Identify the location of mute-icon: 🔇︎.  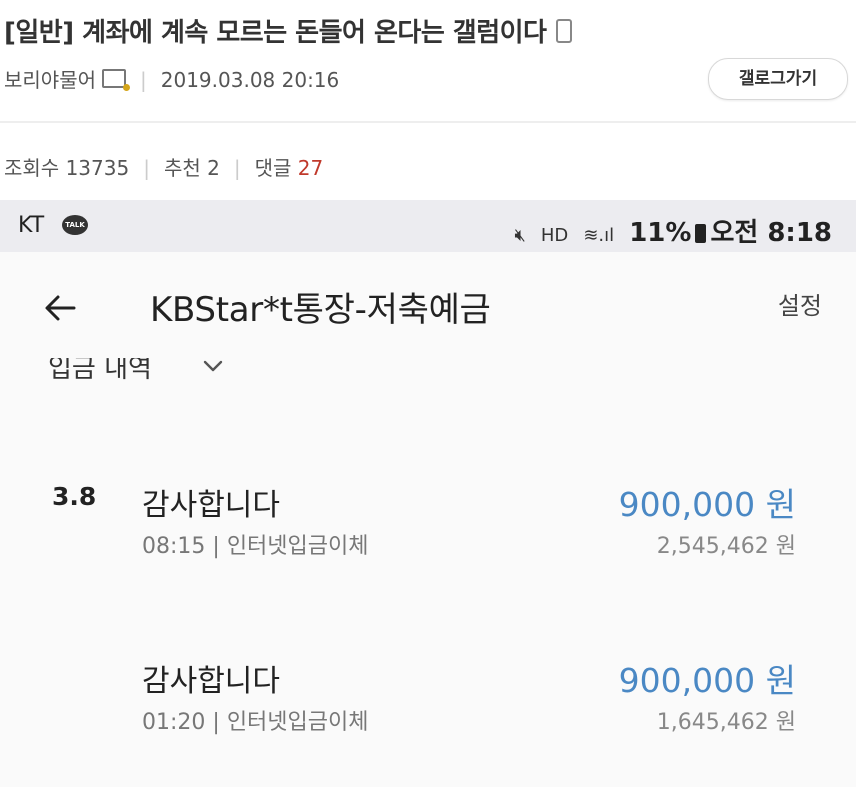
(520, 235).